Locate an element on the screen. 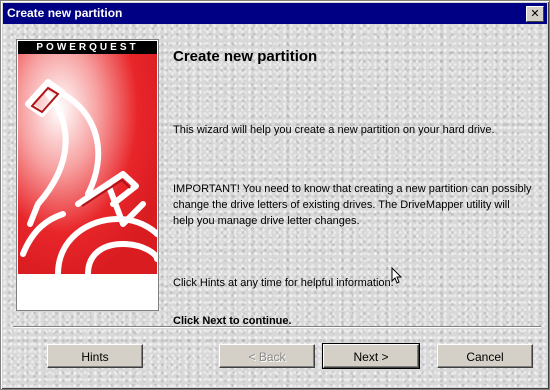 The image size is (550, 390). cancel-button: Cancel is located at coordinates (485, 356).